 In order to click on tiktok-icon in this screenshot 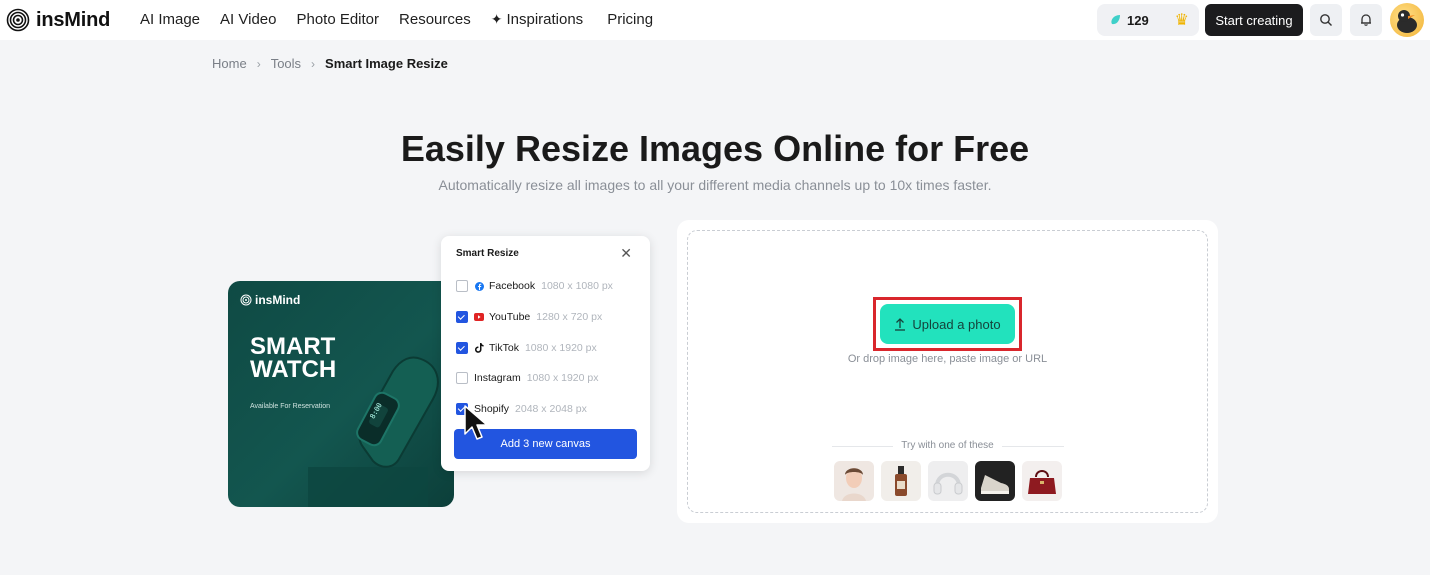, I will do `click(479, 348)`.